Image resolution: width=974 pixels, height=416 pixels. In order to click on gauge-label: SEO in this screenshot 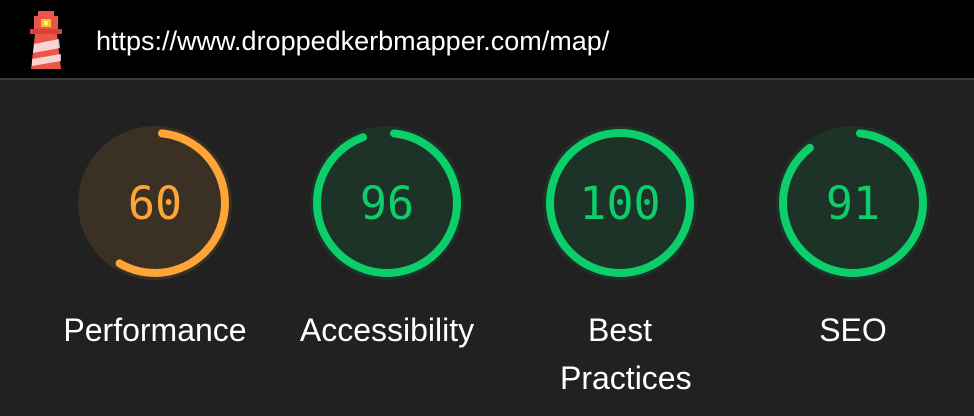, I will do `click(853, 330)`.